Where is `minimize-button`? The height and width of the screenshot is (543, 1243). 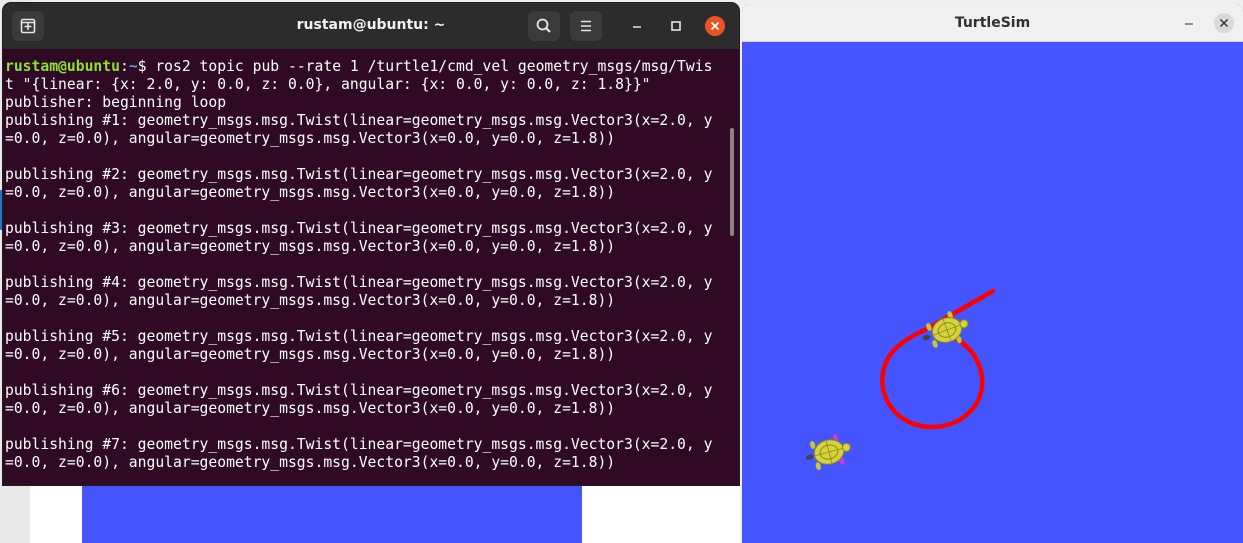 minimize-button is located at coordinates (637, 26).